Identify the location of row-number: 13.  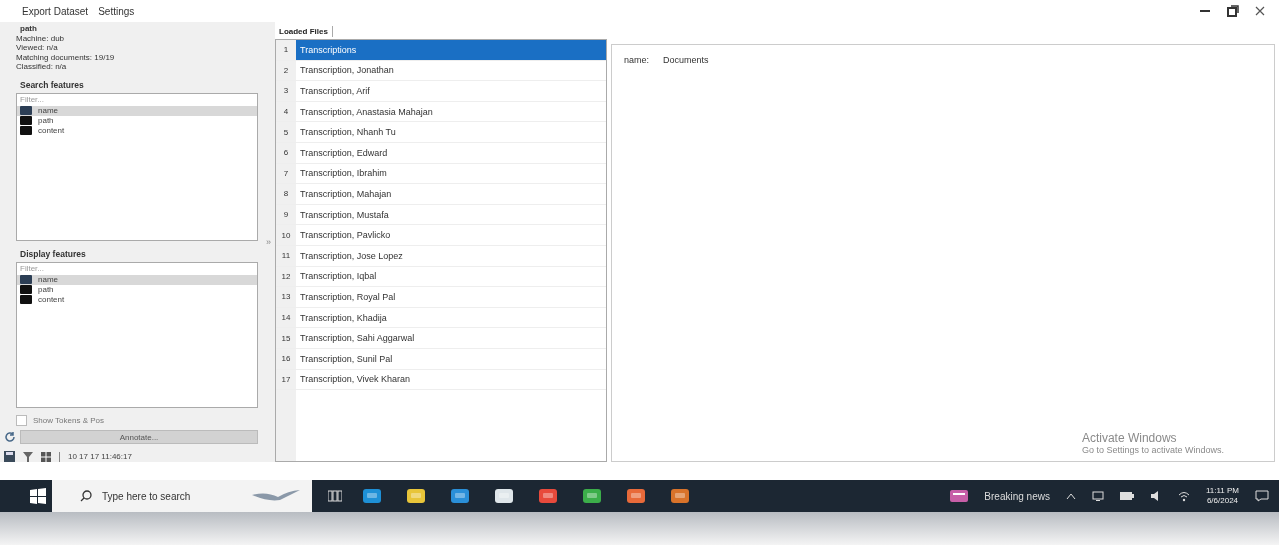
(286, 297).